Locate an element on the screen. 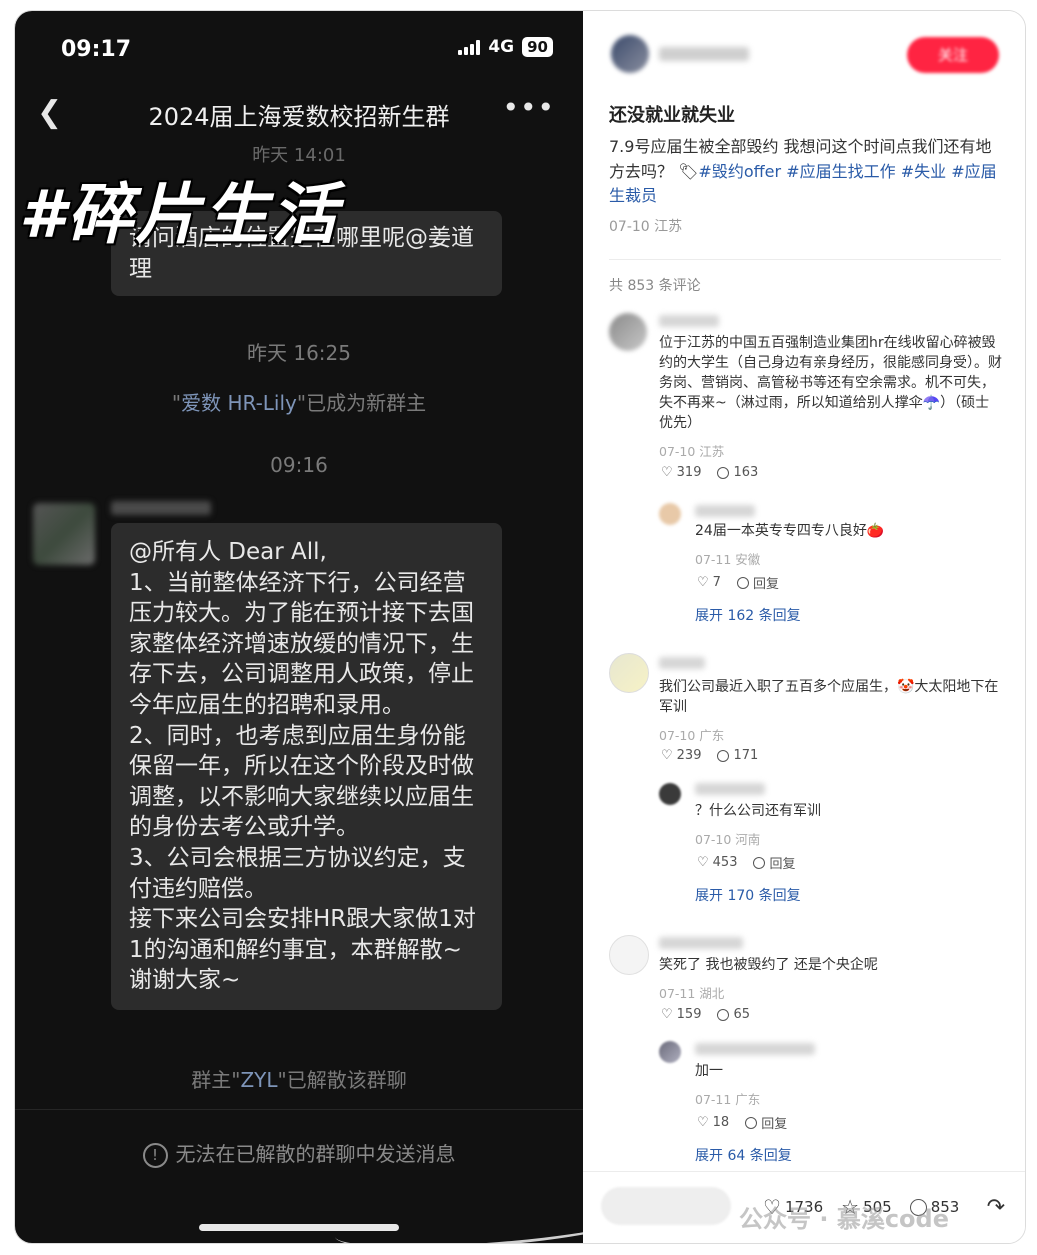  announcement-line: 3、公司会根据三方协议约定，支付违约赔偿。 is located at coordinates (297, 873).